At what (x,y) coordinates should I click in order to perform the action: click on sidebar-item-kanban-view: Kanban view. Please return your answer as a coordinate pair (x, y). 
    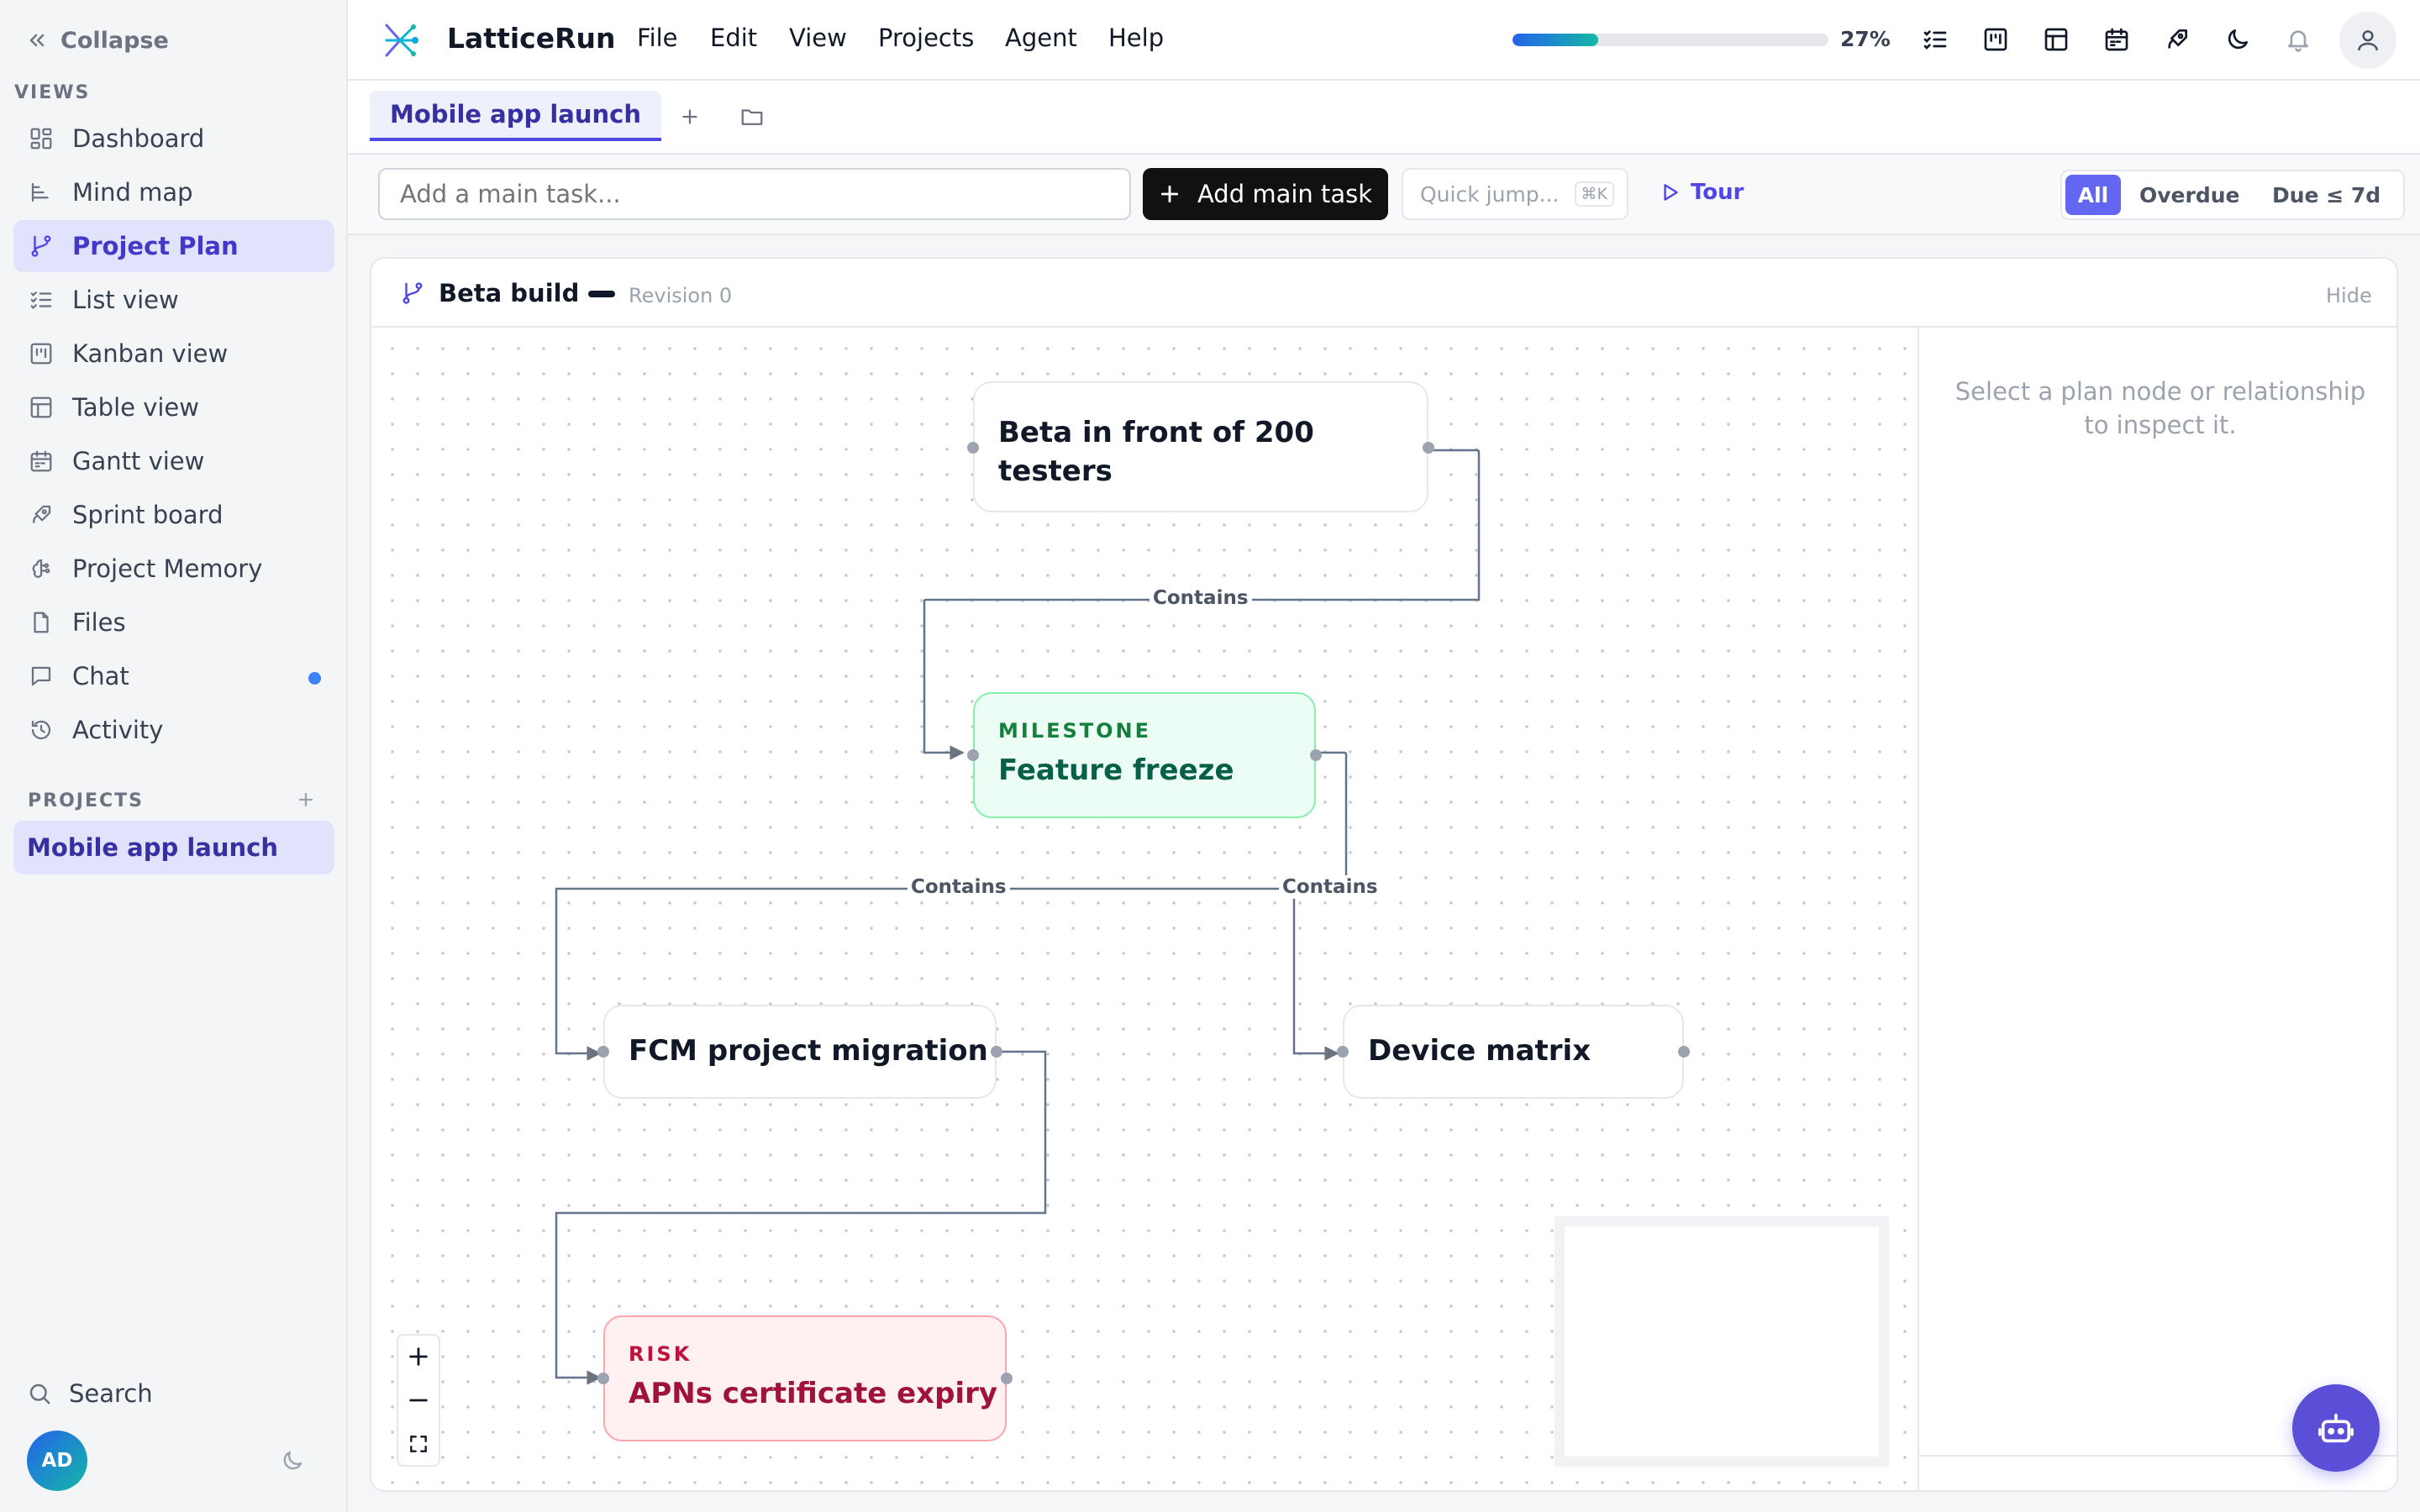
    Looking at the image, I should click on (173, 354).